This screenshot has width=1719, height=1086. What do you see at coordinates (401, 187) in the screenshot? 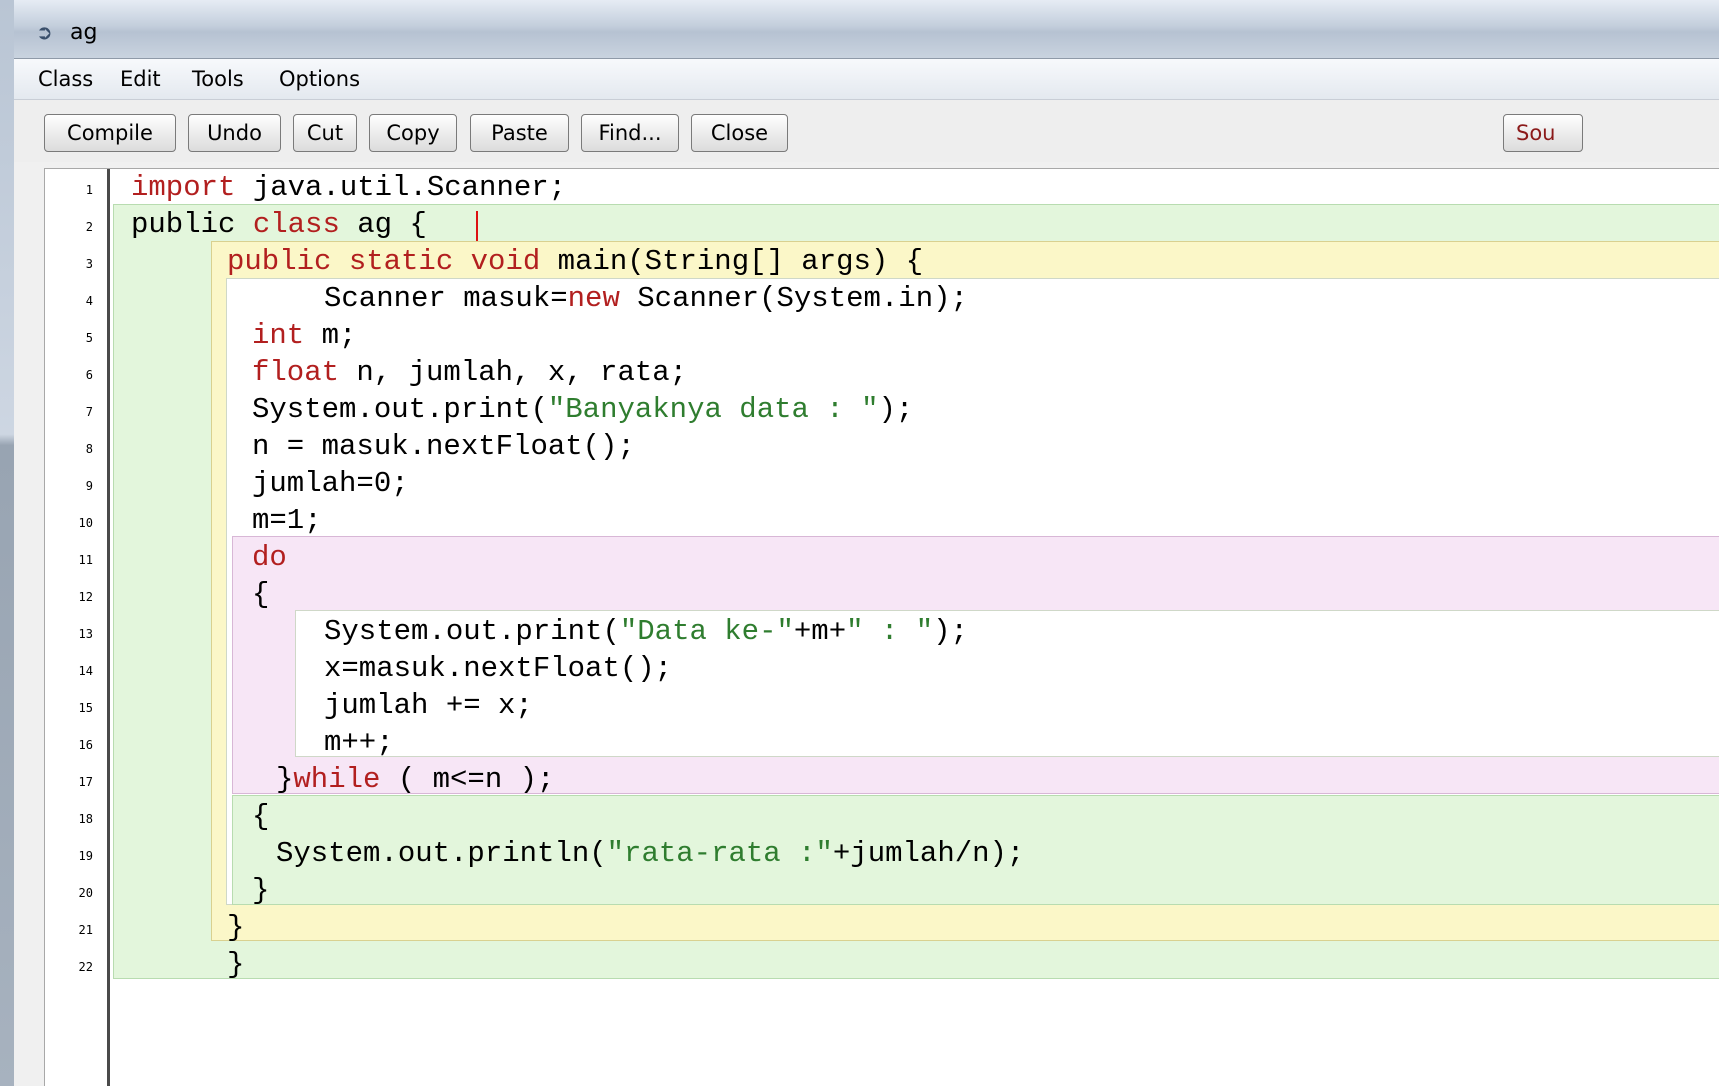
I see `code-token: java.util.Scanner;` at bounding box center [401, 187].